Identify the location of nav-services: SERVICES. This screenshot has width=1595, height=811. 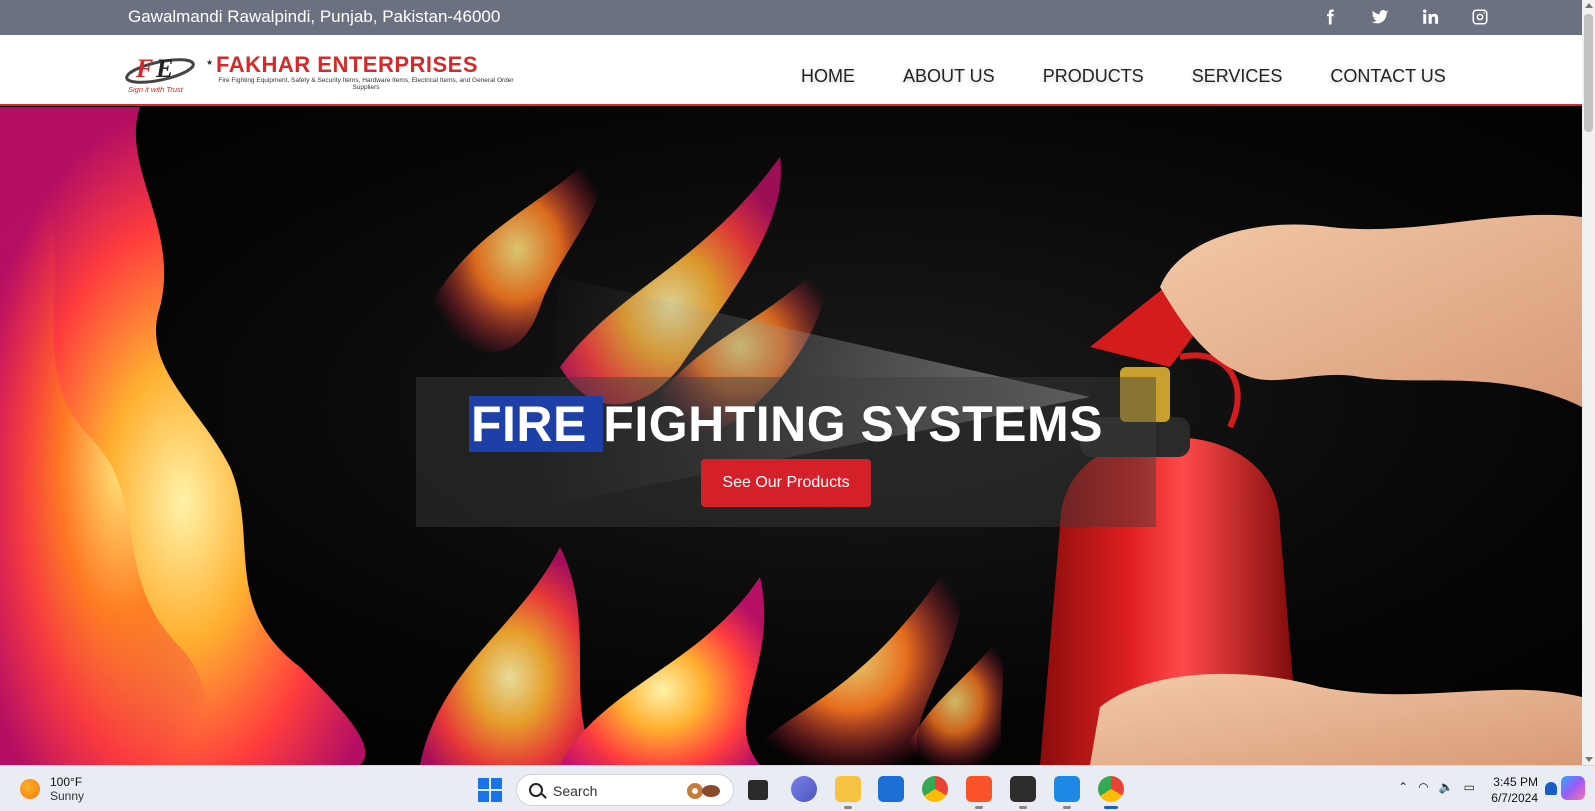
(1237, 76).